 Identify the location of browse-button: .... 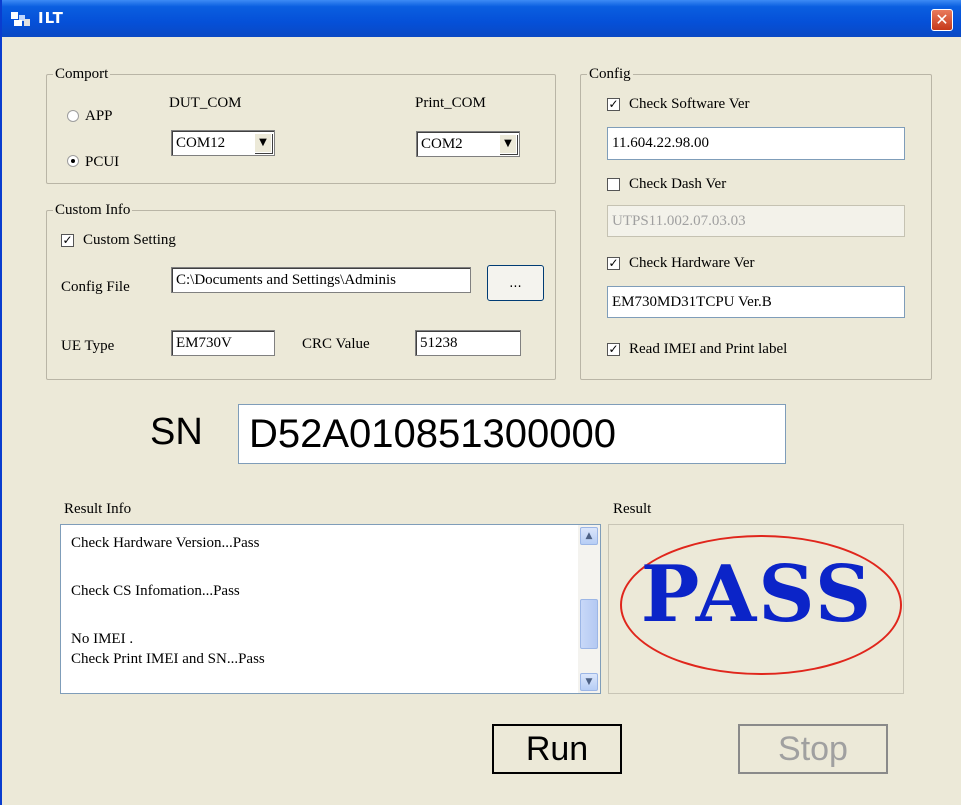
(515, 283).